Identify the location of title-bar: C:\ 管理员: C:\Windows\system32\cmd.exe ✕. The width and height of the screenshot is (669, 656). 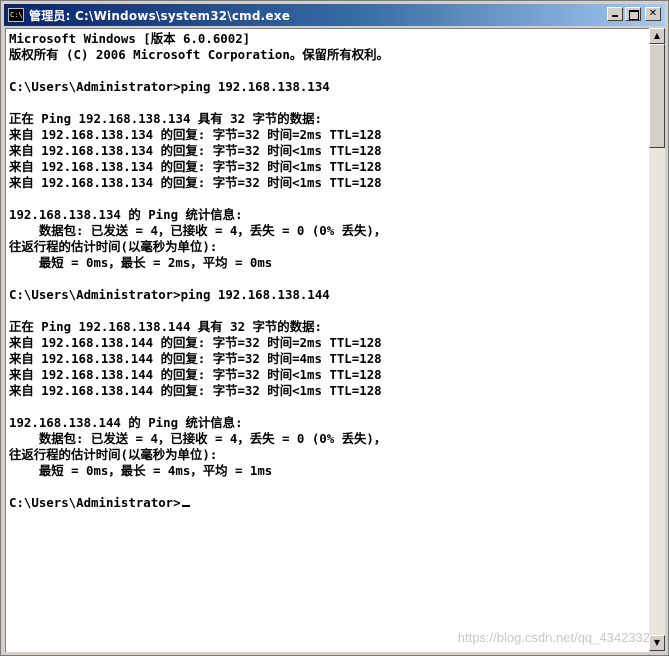
(334, 15).